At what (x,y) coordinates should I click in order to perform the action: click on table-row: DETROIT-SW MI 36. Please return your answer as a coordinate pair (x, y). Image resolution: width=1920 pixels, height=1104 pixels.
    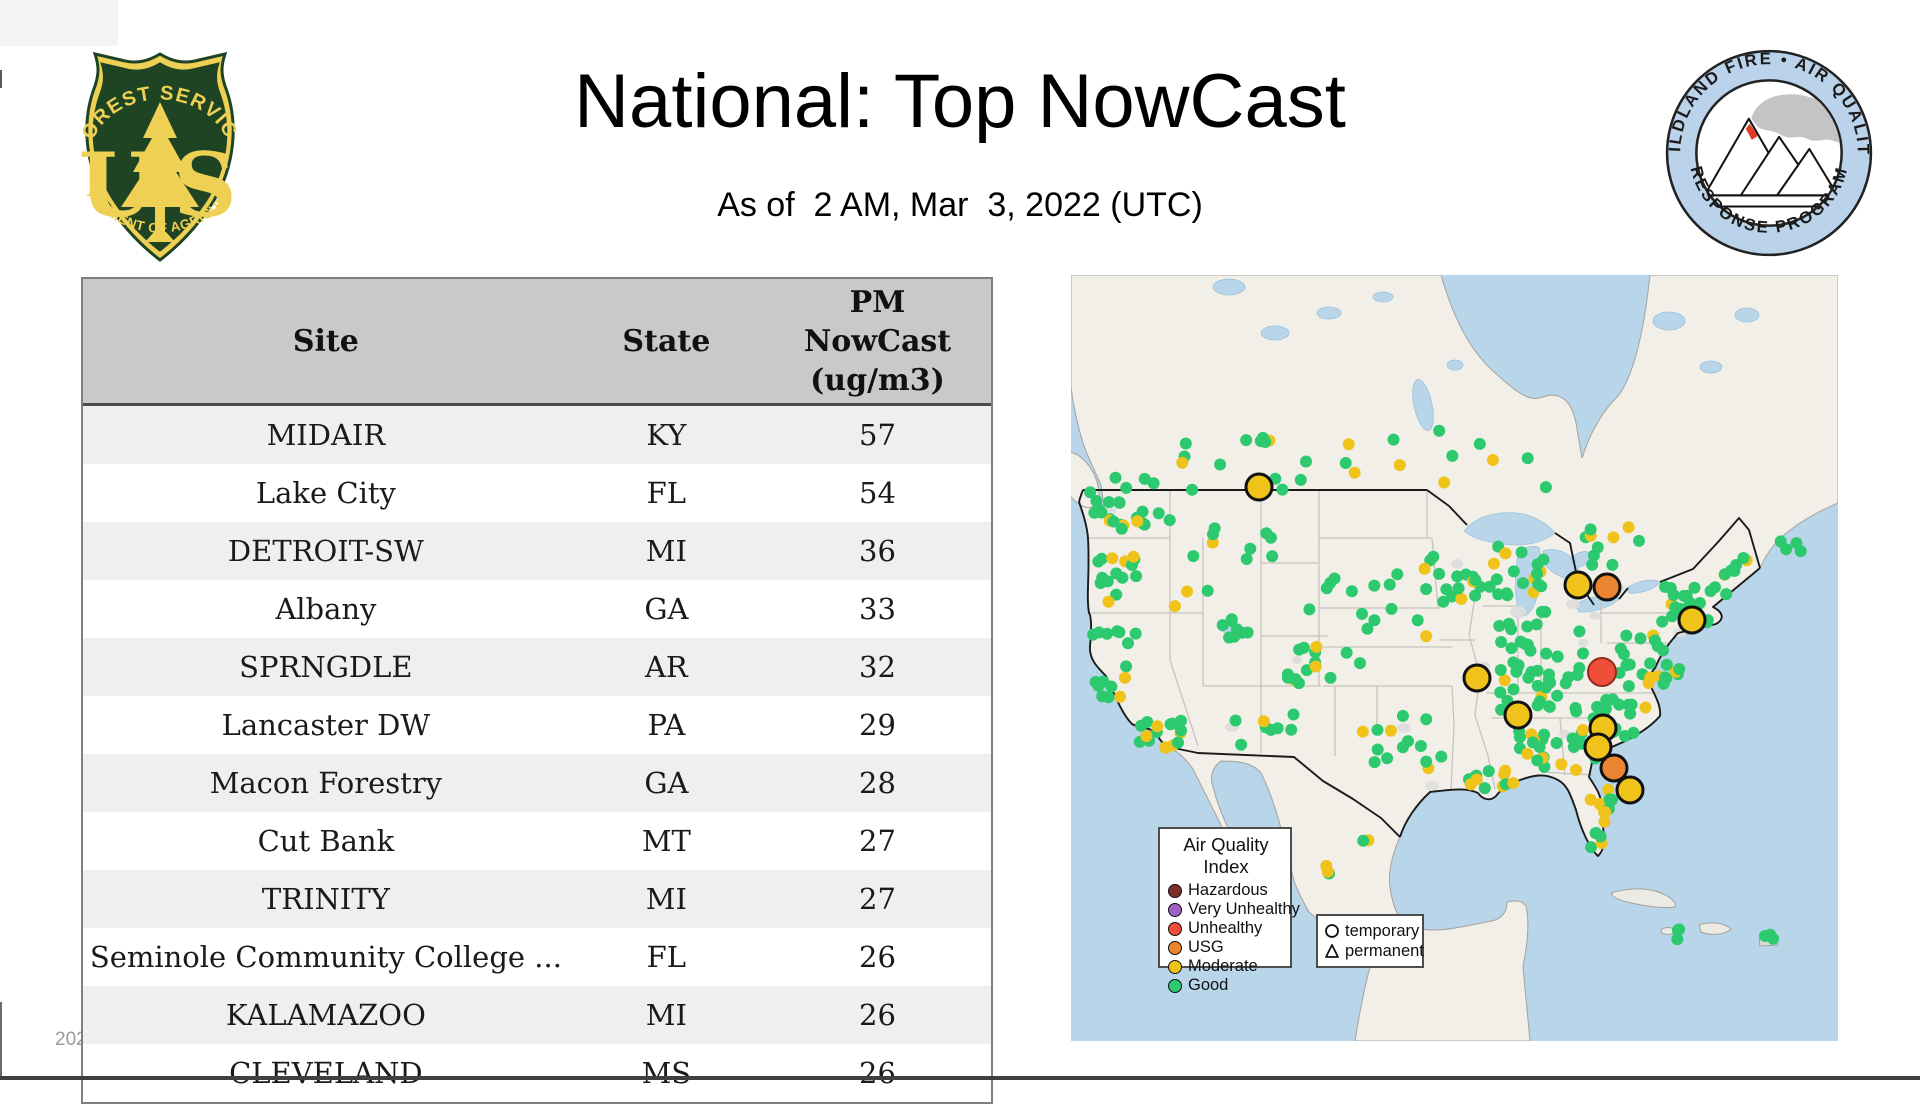
    Looking at the image, I should click on (537, 551).